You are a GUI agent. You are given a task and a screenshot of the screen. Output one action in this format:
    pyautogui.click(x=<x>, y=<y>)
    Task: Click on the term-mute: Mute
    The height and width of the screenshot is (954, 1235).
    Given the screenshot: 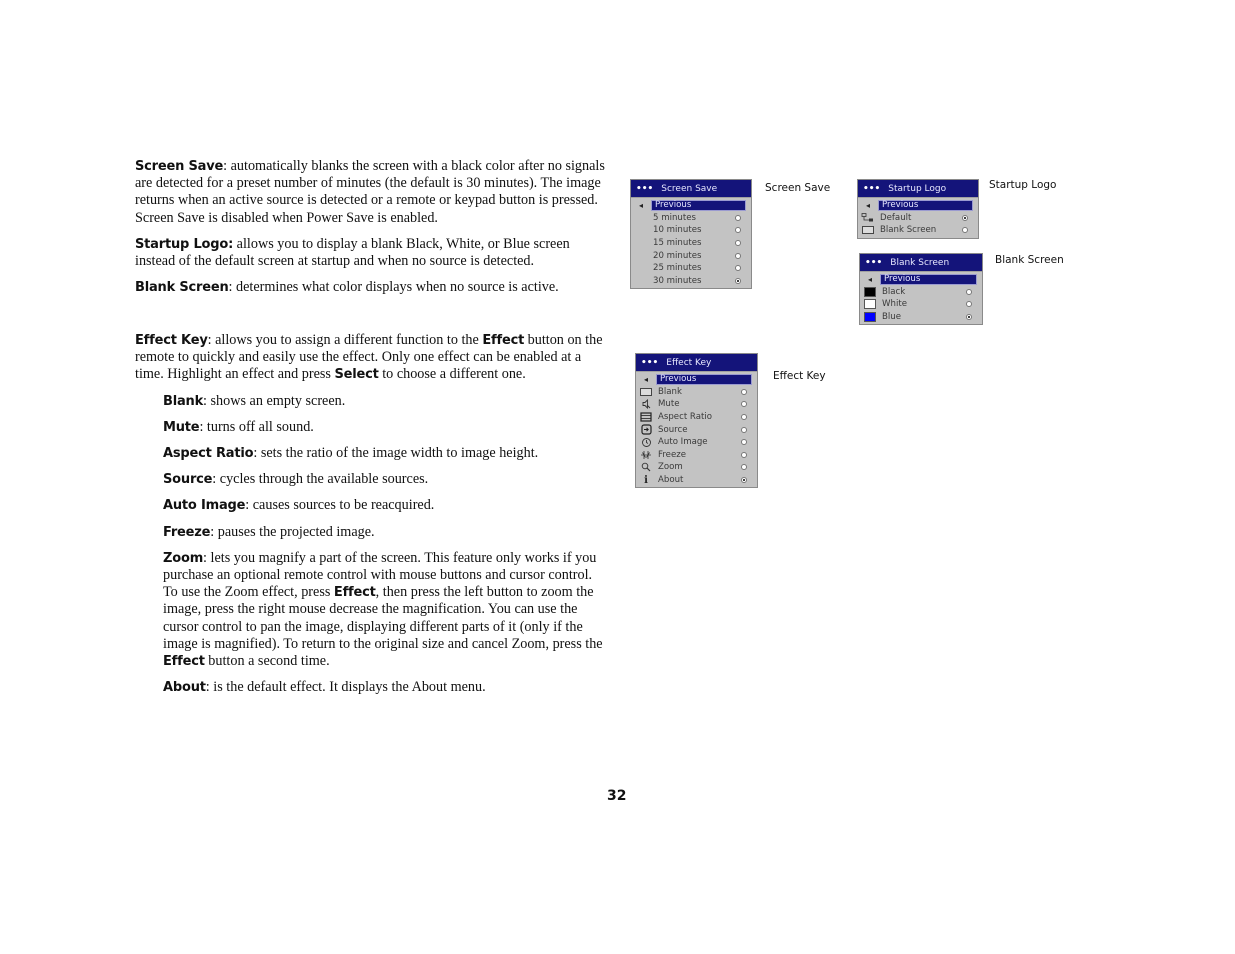 What is the action you would take?
    pyautogui.click(x=181, y=427)
    